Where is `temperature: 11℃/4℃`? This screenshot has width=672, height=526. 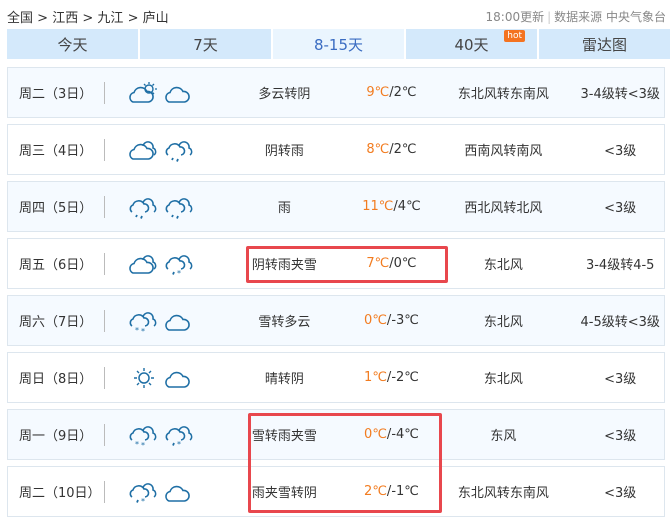 temperature: 11℃/4℃ is located at coordinates (391, 206).